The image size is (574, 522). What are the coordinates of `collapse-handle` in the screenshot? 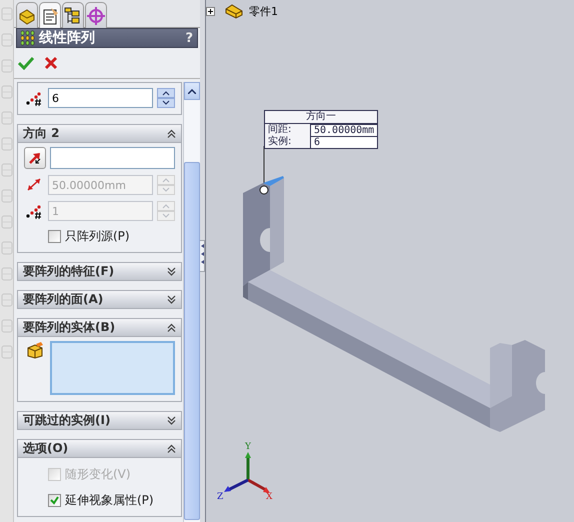 It's located at (202, 256).